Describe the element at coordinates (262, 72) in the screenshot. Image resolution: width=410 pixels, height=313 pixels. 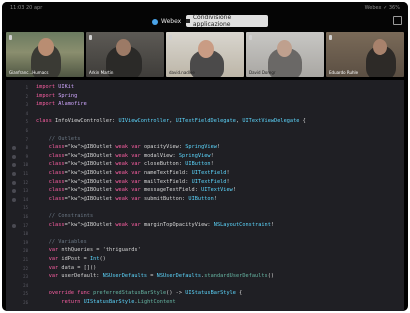
I see `participant-name: David Doregr` at that location.